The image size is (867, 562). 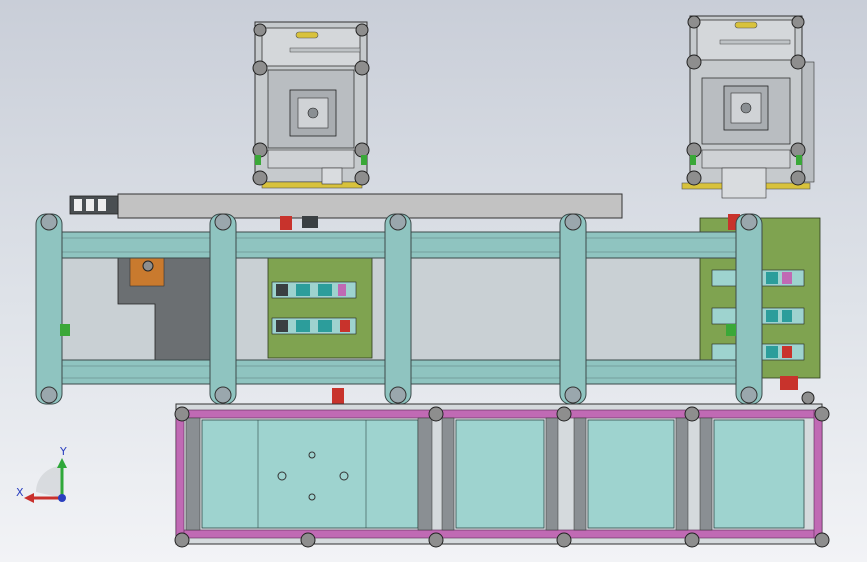 I want to click on clamp-row-upper-left, so click(x=314, y=290).